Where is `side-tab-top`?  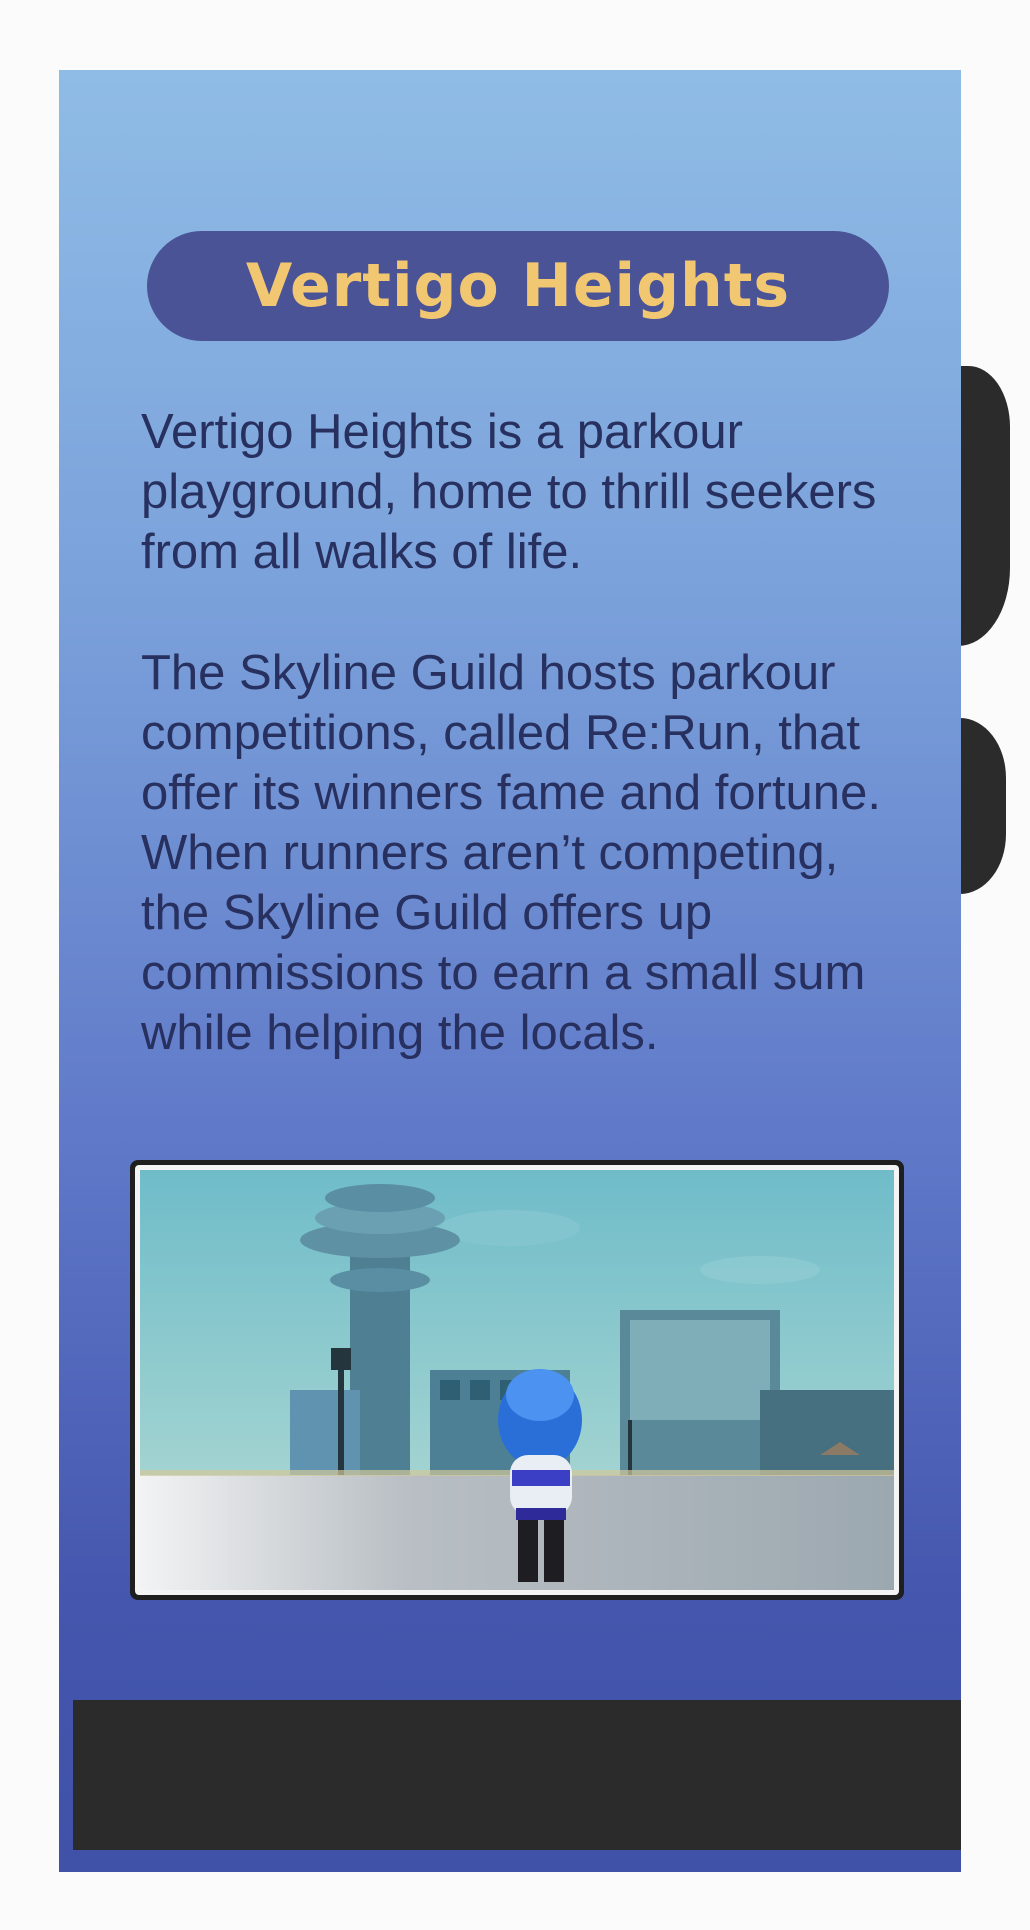 side-tab-top is located at coordinates (984, 506).